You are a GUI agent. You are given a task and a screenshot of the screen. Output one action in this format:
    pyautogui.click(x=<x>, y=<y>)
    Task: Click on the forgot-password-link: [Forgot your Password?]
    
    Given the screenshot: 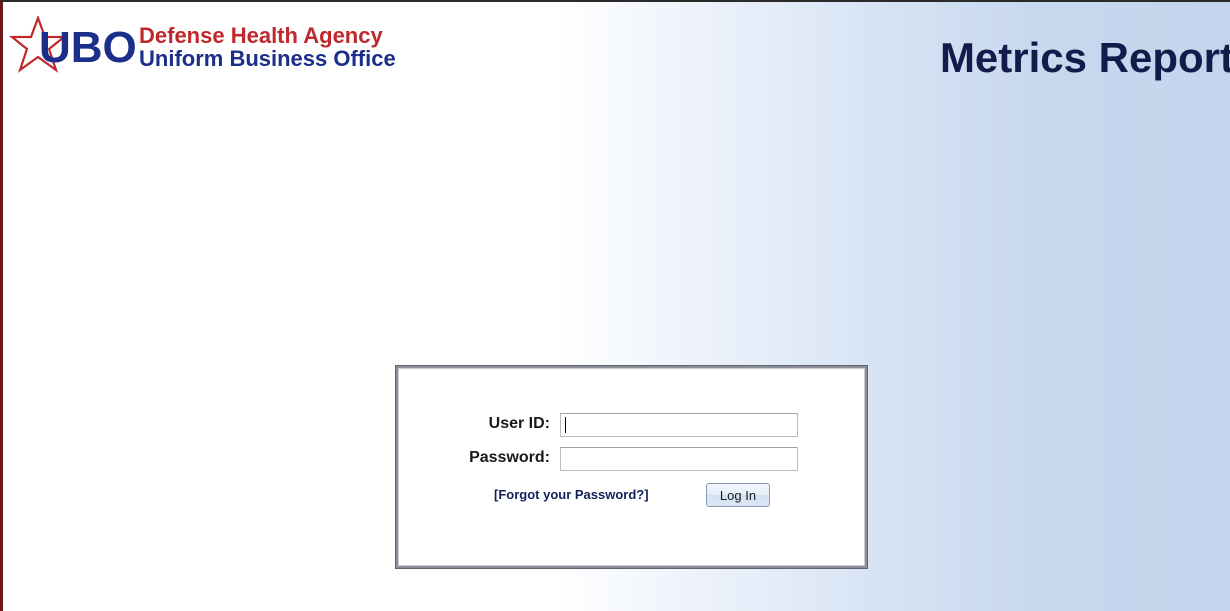 What is the action you would take?
    pyautogui.click(x=571, y=495)
    